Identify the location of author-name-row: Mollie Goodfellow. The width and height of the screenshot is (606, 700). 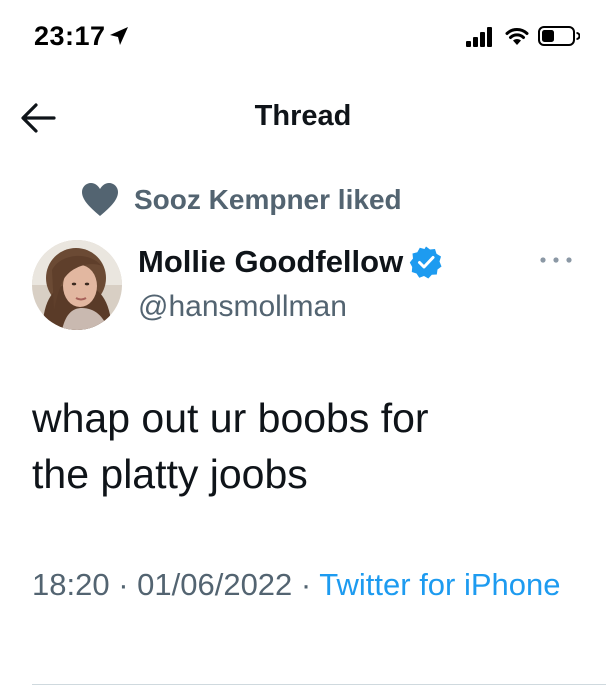
(290, 262).